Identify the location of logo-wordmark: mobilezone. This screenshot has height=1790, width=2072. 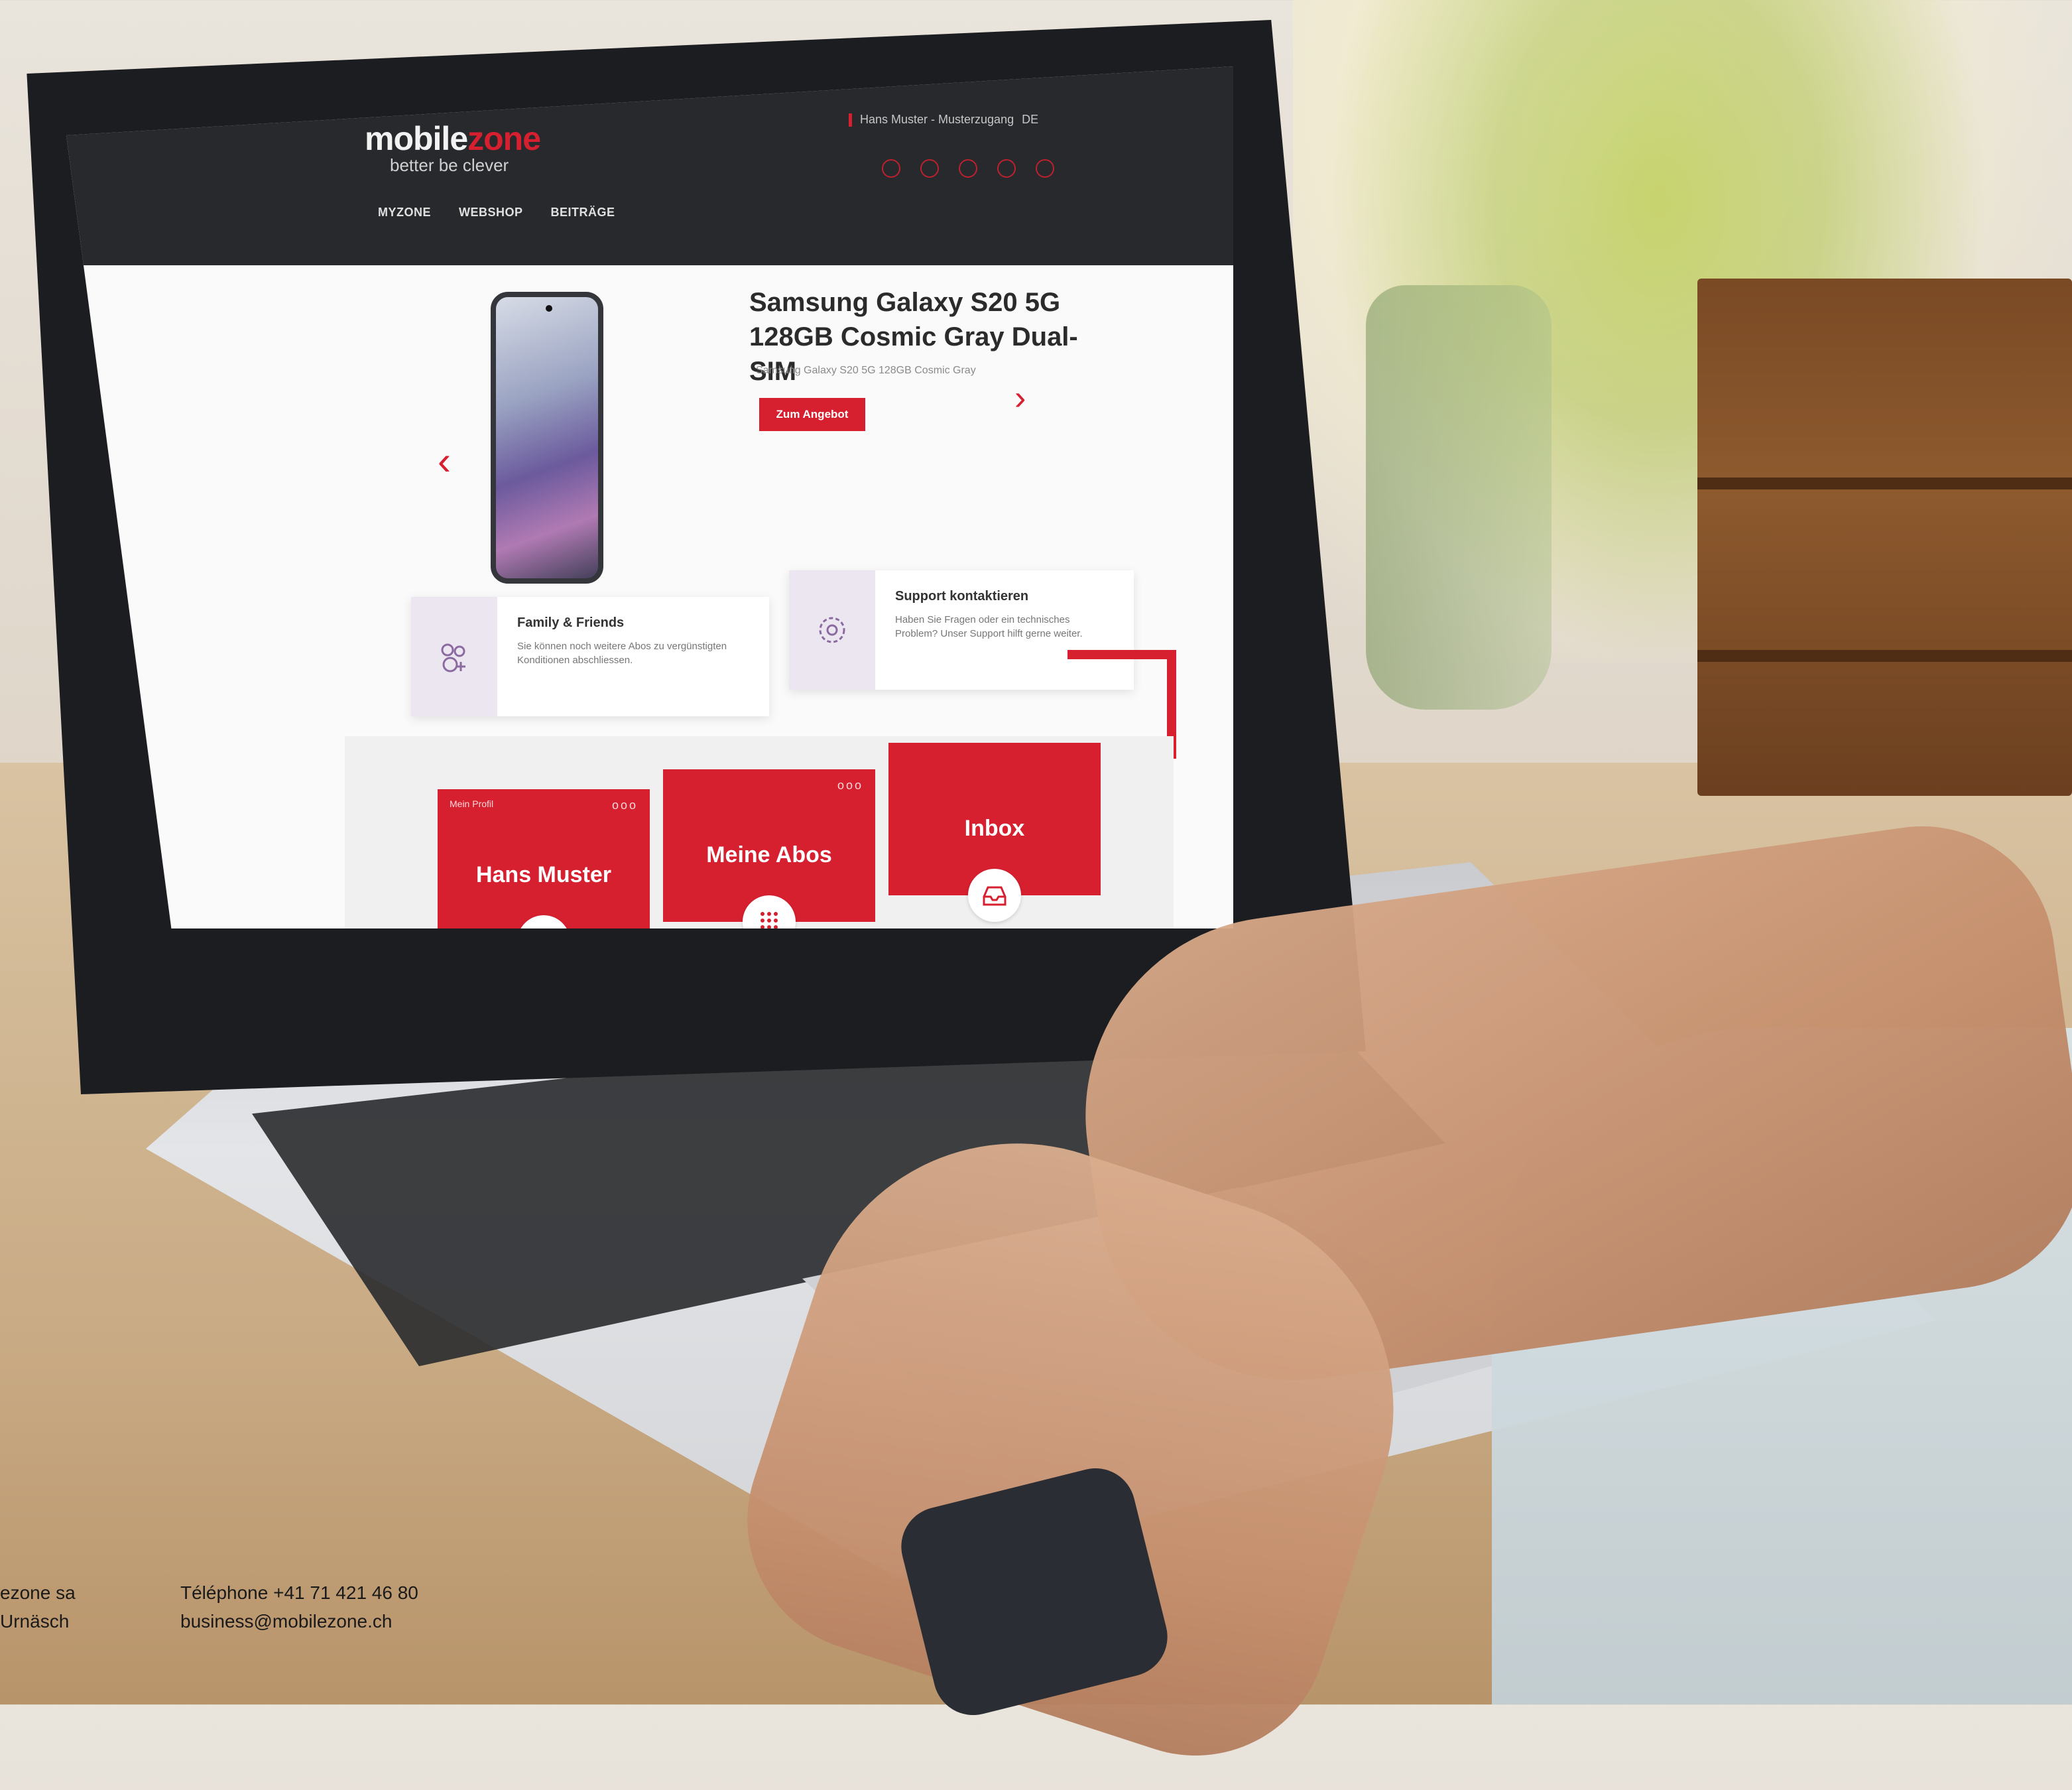
(453, 138).